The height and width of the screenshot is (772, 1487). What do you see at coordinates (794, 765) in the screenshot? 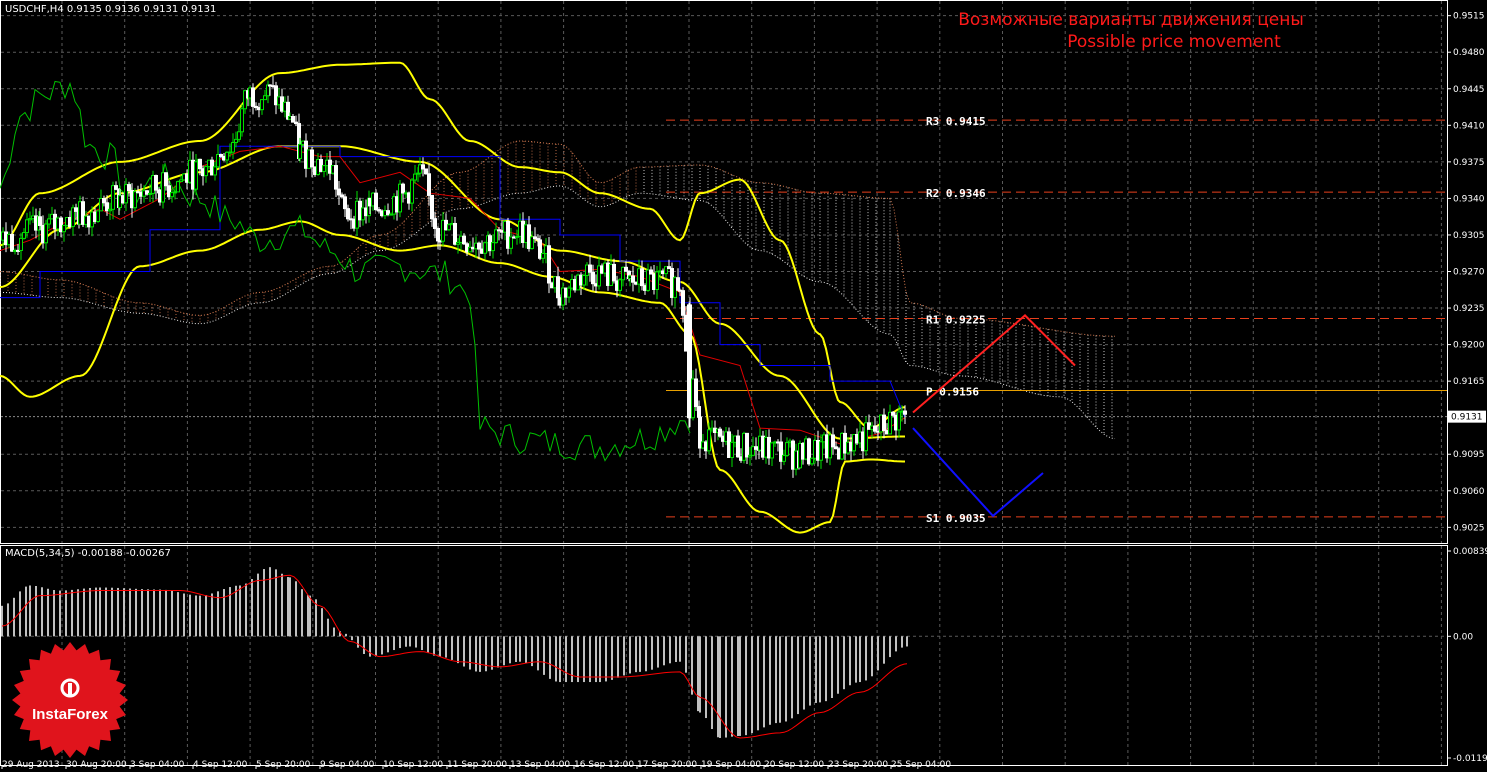
I see `time-label: 20 Sep 12:00` at bounding box center [794, 765].